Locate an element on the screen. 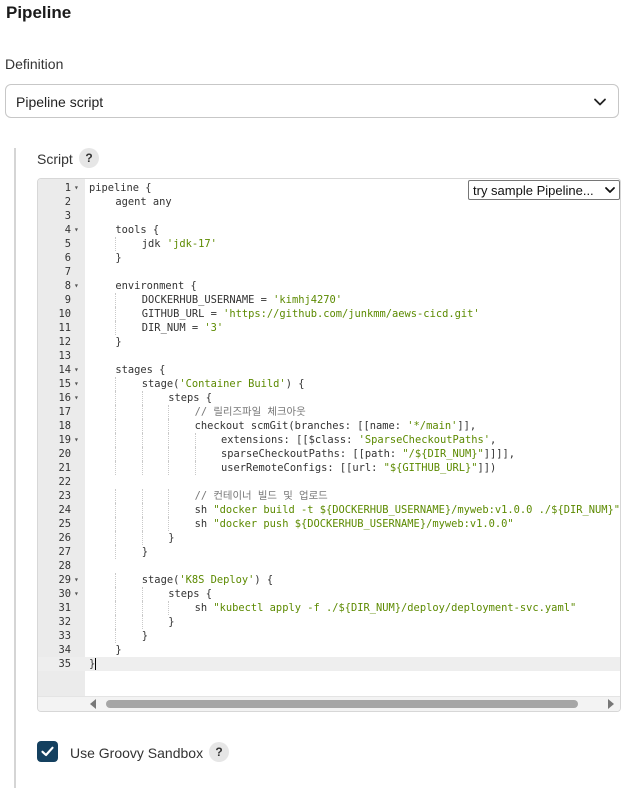 Image resolution: width=631 pixels, height=788 pixels. code-line: 4 ▾ tools { is located at coordinates (329, 230).